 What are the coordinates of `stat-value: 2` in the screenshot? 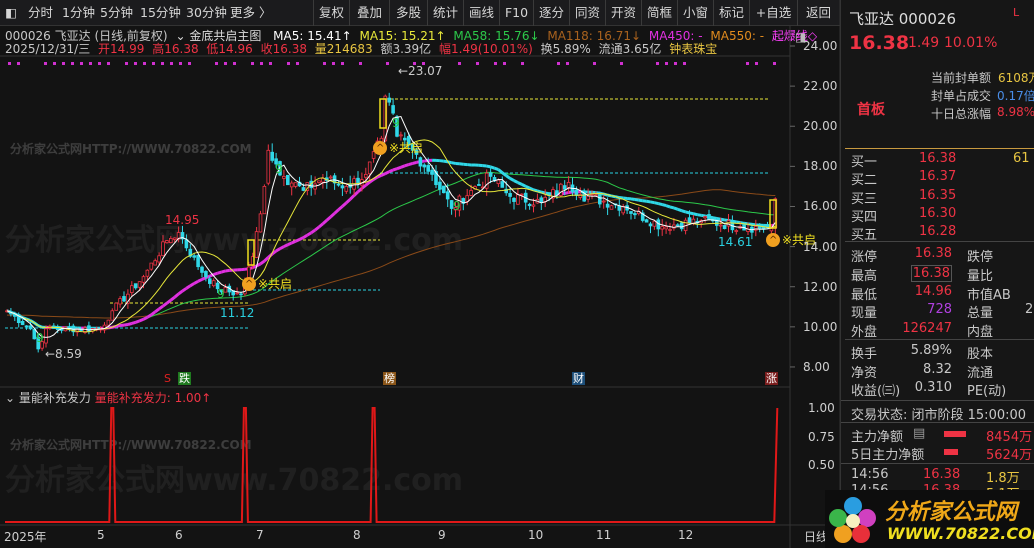 It's located at (1029, 310).